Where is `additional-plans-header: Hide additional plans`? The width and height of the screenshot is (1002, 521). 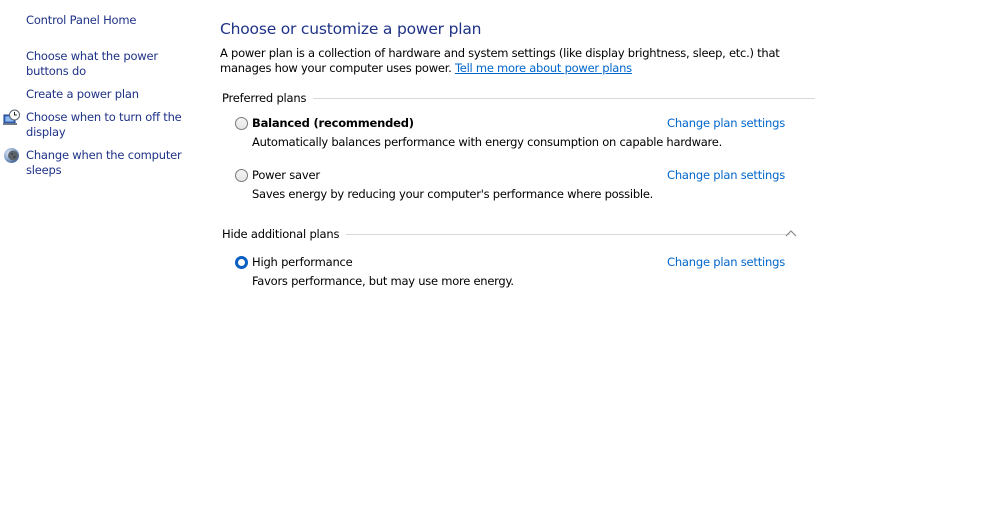
additional-plans-header: Hide additional plans is located at coordinates (506, 234).